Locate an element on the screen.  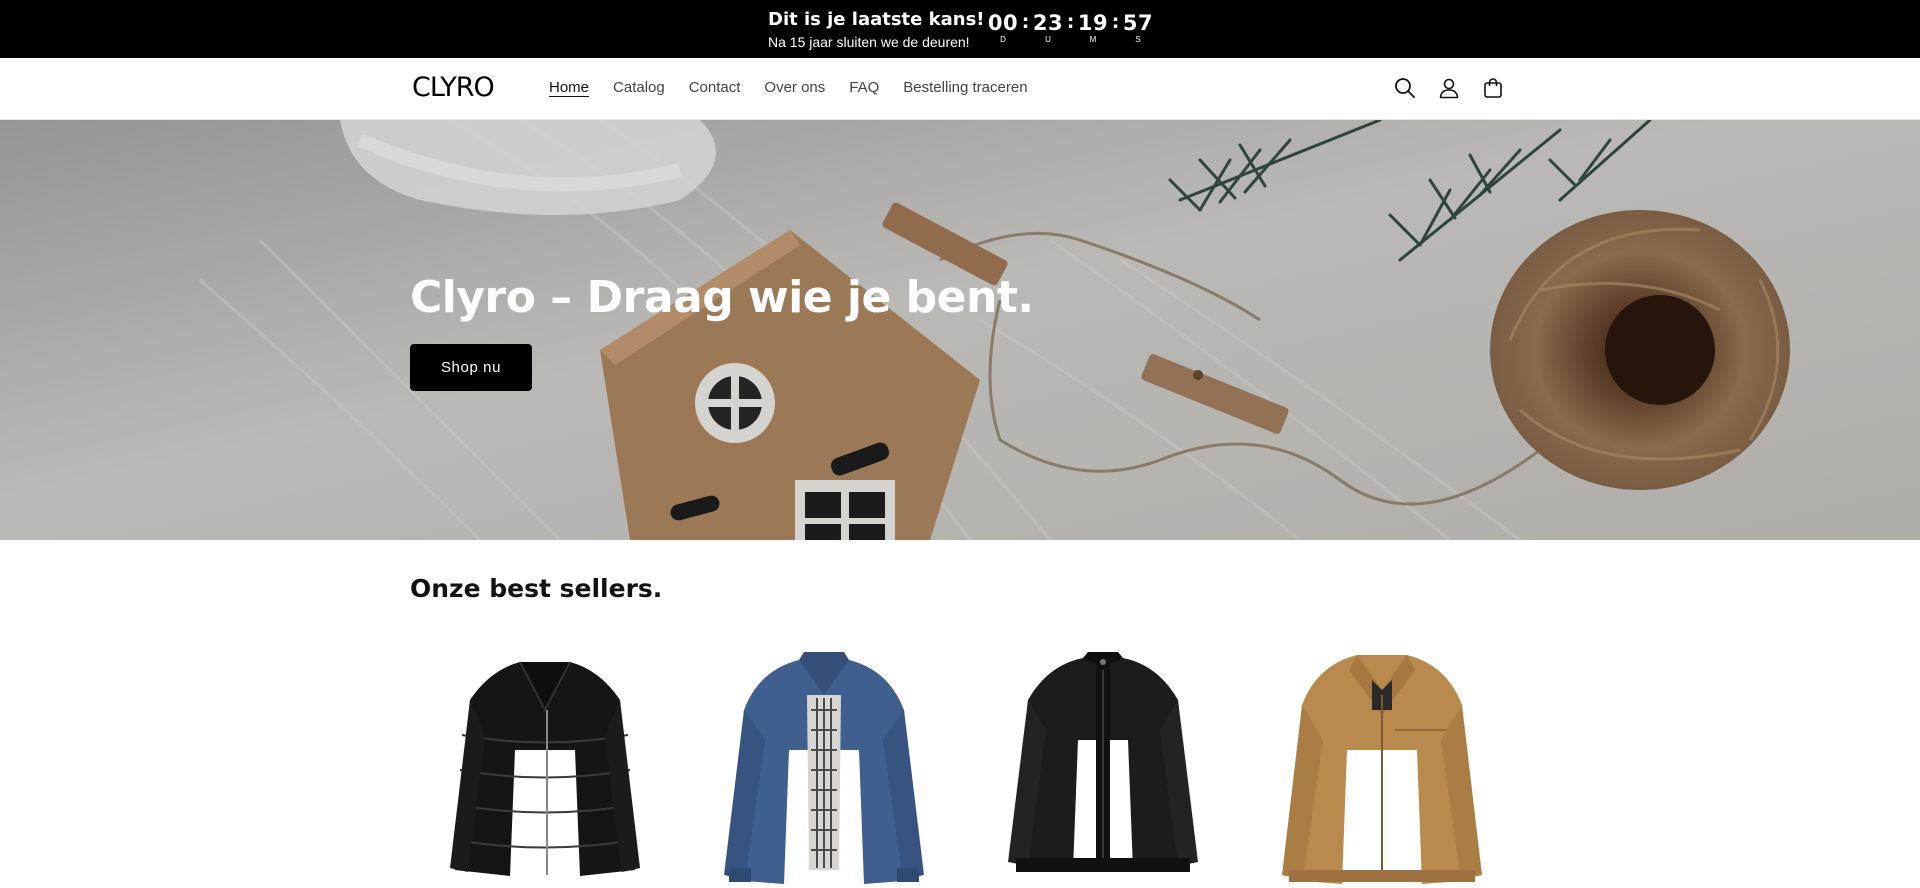
account-icon is located at coordinates (1449, 88).